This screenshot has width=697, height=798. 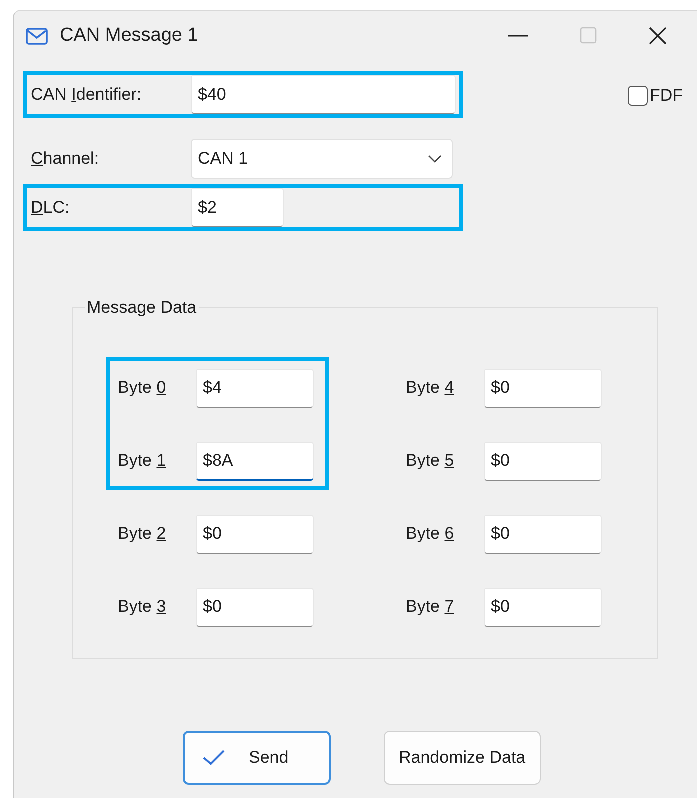 I want to click on channel-dropdown: CAN 1, so click(x=322, y=158).